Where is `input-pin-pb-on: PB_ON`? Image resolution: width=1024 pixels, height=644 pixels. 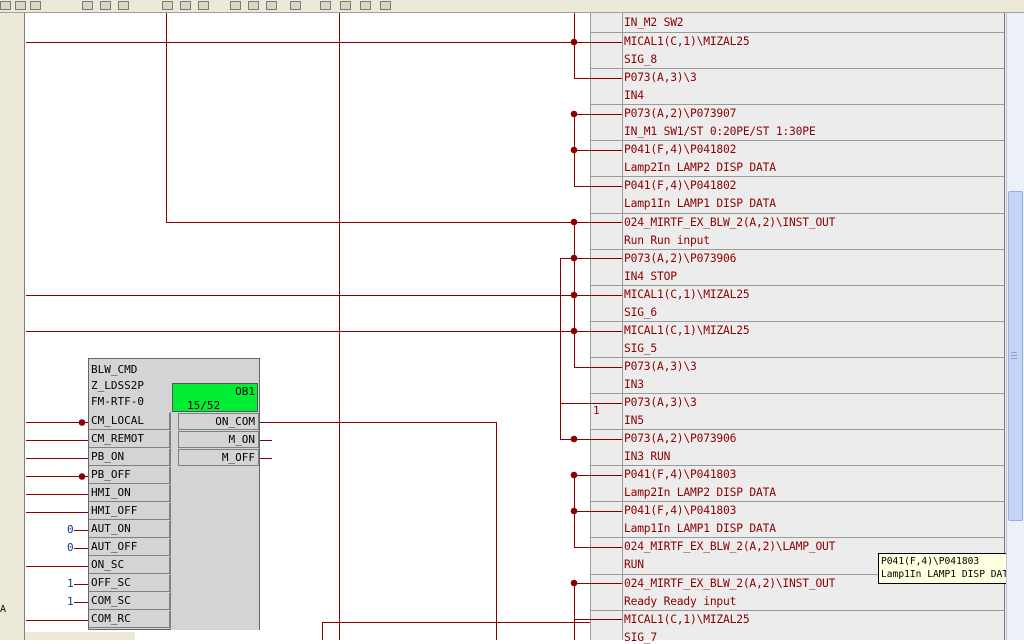 input-pin-pb-on: PB_ON is located at coordinates (129, 457).